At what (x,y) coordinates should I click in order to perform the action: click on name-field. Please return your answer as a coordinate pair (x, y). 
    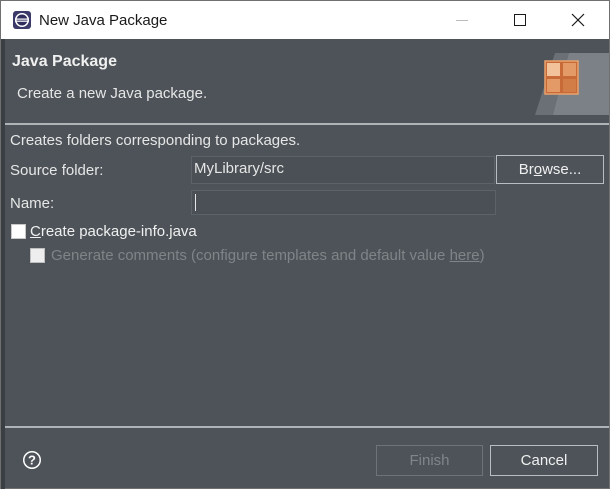
    Looking at the image, I should click on (343, 202).